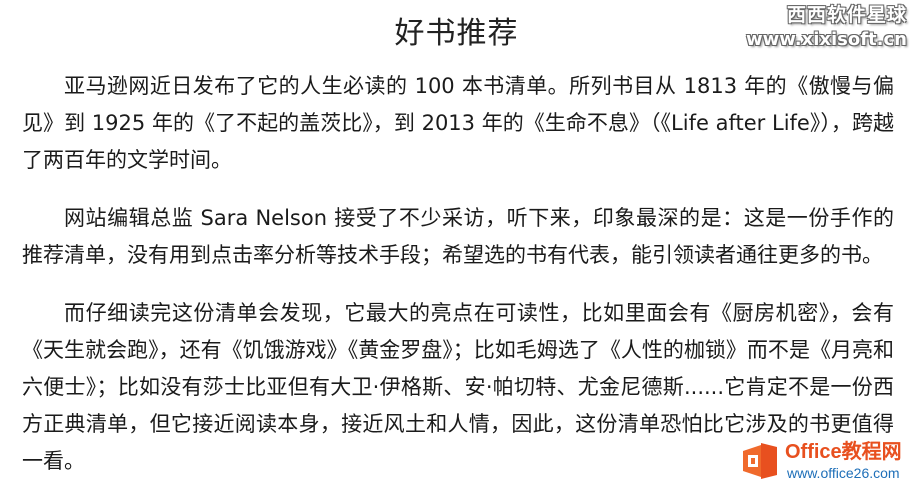 The height and width of the screenshot is (501, 913). What do you see at coordinates (760, 461) in the screenshot?
I see `office-logo-icon` at bounding box center [760, 461].